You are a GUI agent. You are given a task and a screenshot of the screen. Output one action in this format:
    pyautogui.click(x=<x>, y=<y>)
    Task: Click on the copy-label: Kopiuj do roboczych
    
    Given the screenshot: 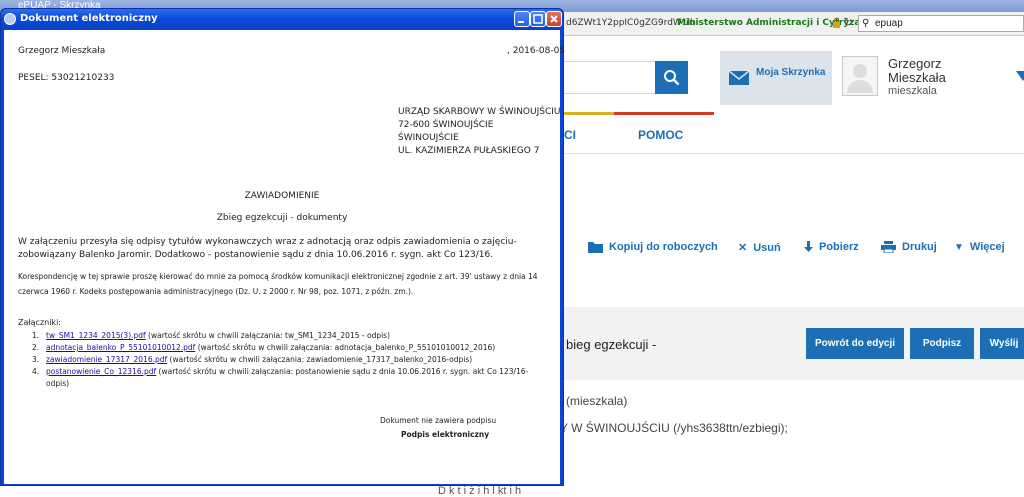 What is the action you would take?
    pyautogui.click(x=663, y=247)
    